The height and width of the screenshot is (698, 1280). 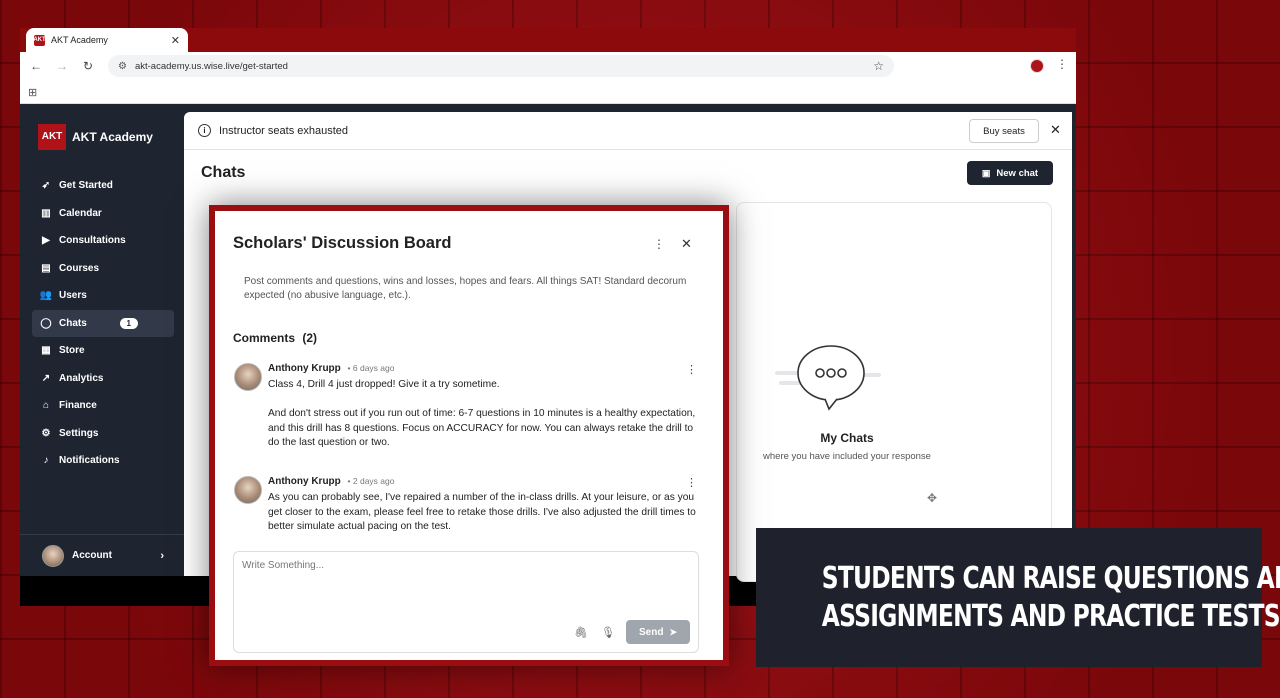 I want to click on browser-tab: AKT AKT Academy ✕, so click(x=107, y=40).